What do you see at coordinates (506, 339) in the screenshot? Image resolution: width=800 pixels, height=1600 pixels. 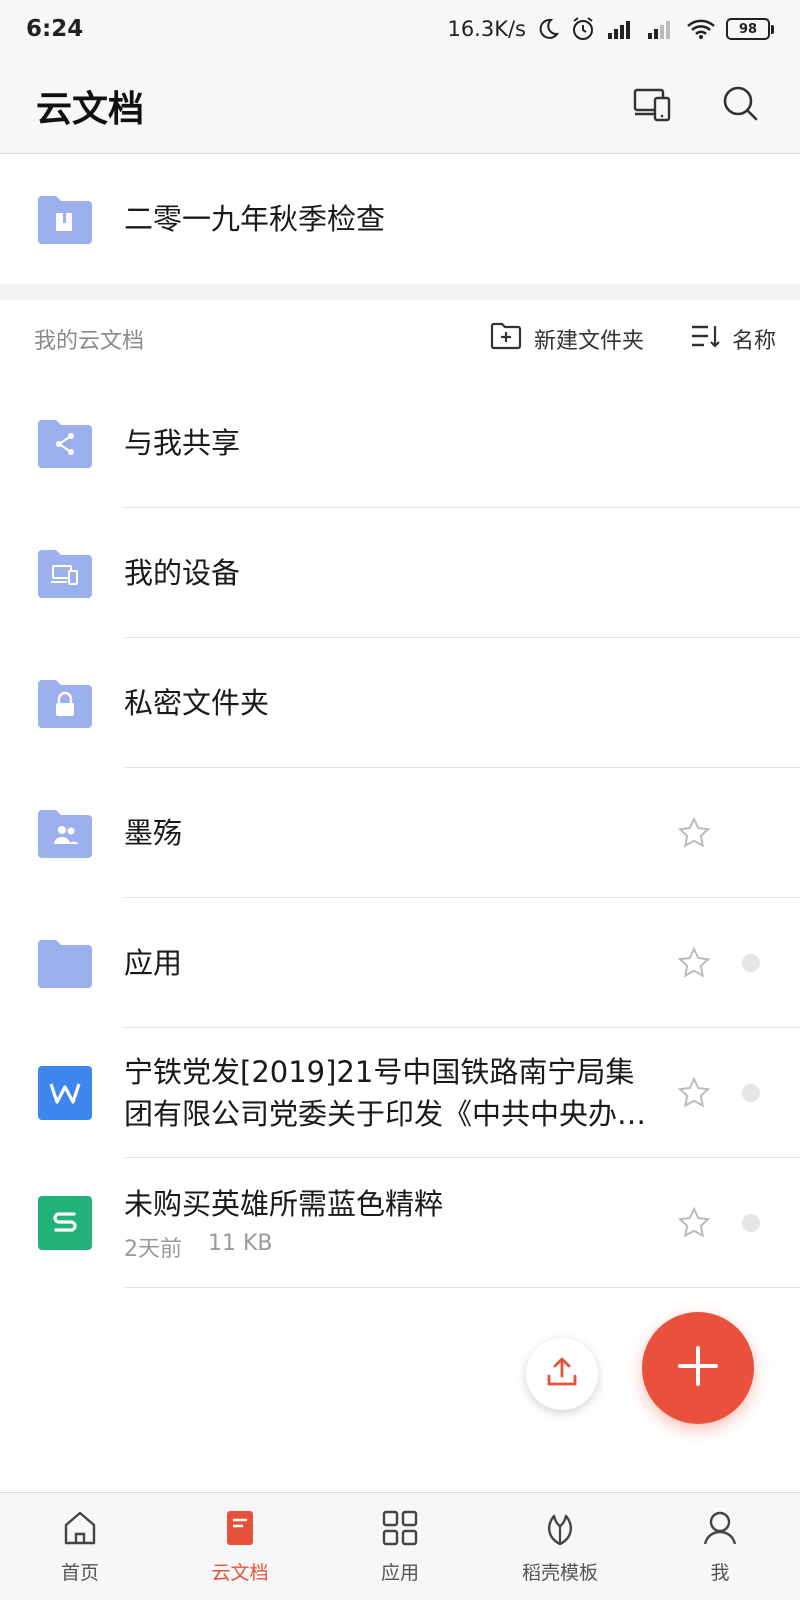 I see `new-folder-icon` at bounding box center [506, 339].